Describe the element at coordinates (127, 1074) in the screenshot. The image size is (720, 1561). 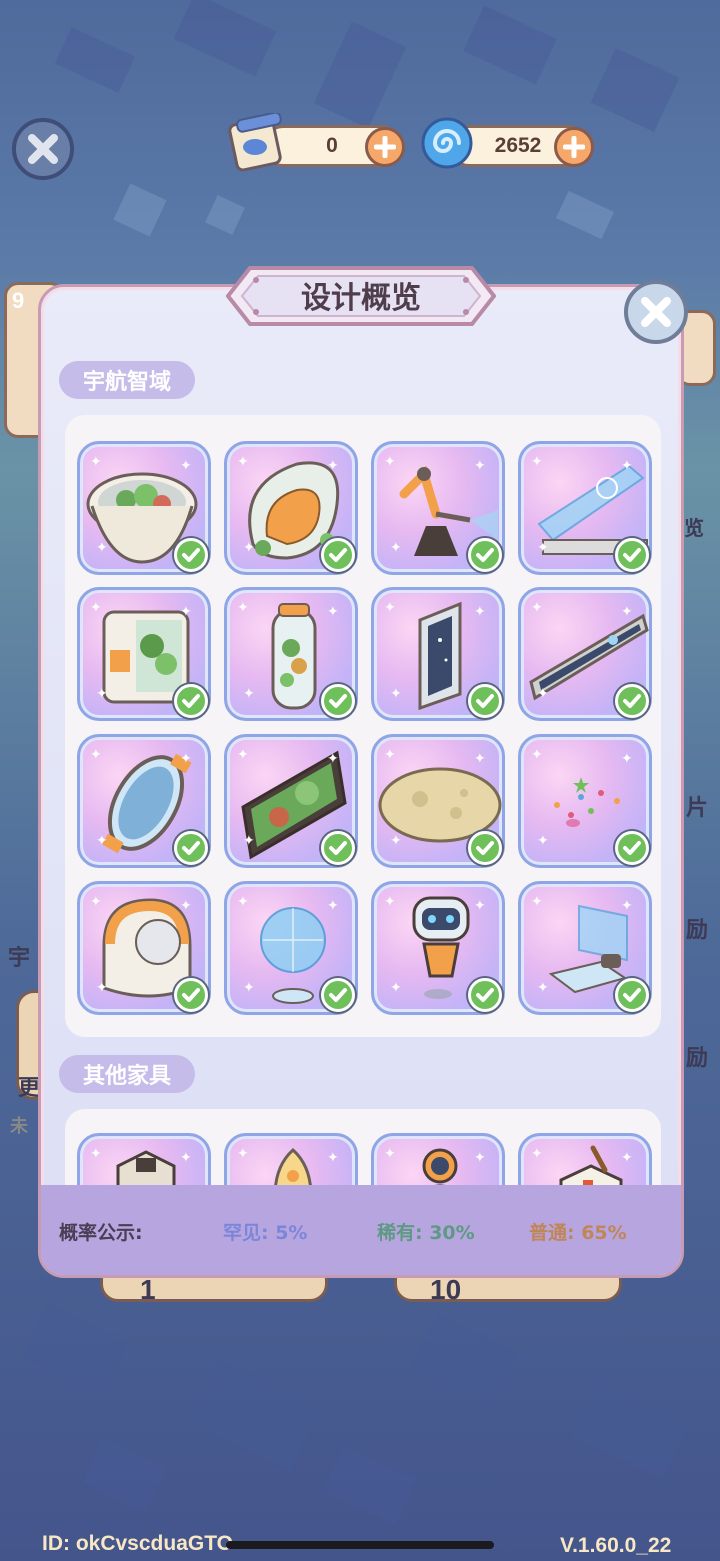
I see `section-label-other: 其他家具` at that location.